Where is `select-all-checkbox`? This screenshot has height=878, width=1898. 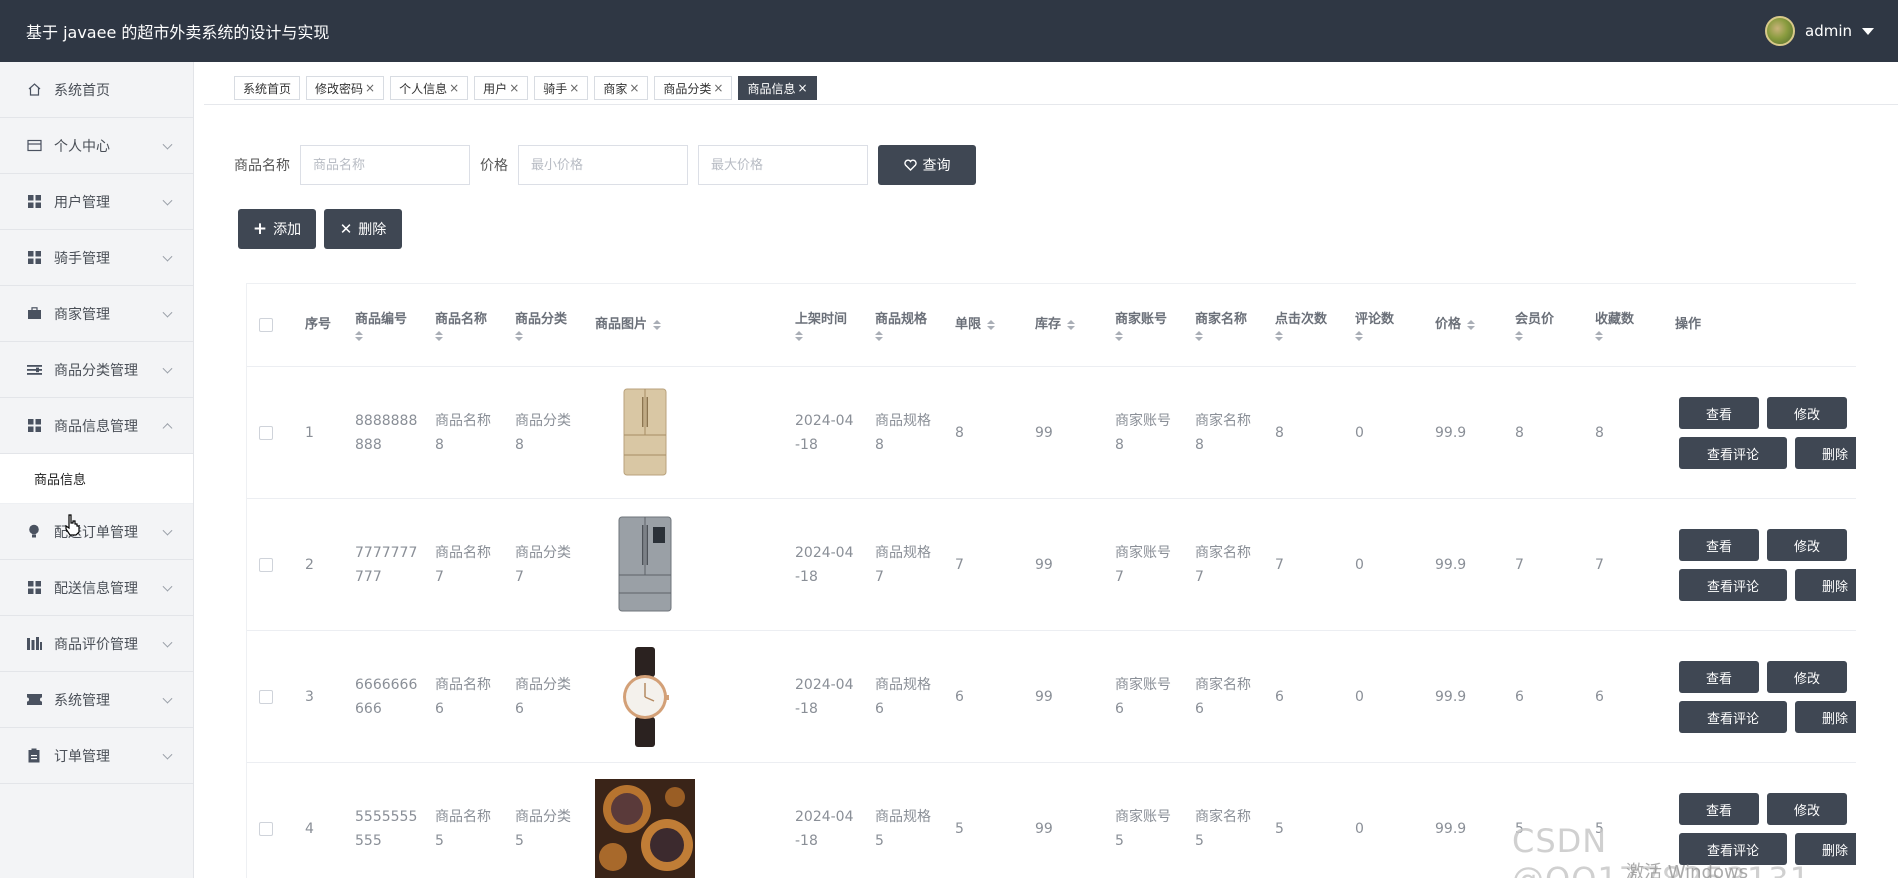 select-all-checkbox is located at coordinates (266, 325).